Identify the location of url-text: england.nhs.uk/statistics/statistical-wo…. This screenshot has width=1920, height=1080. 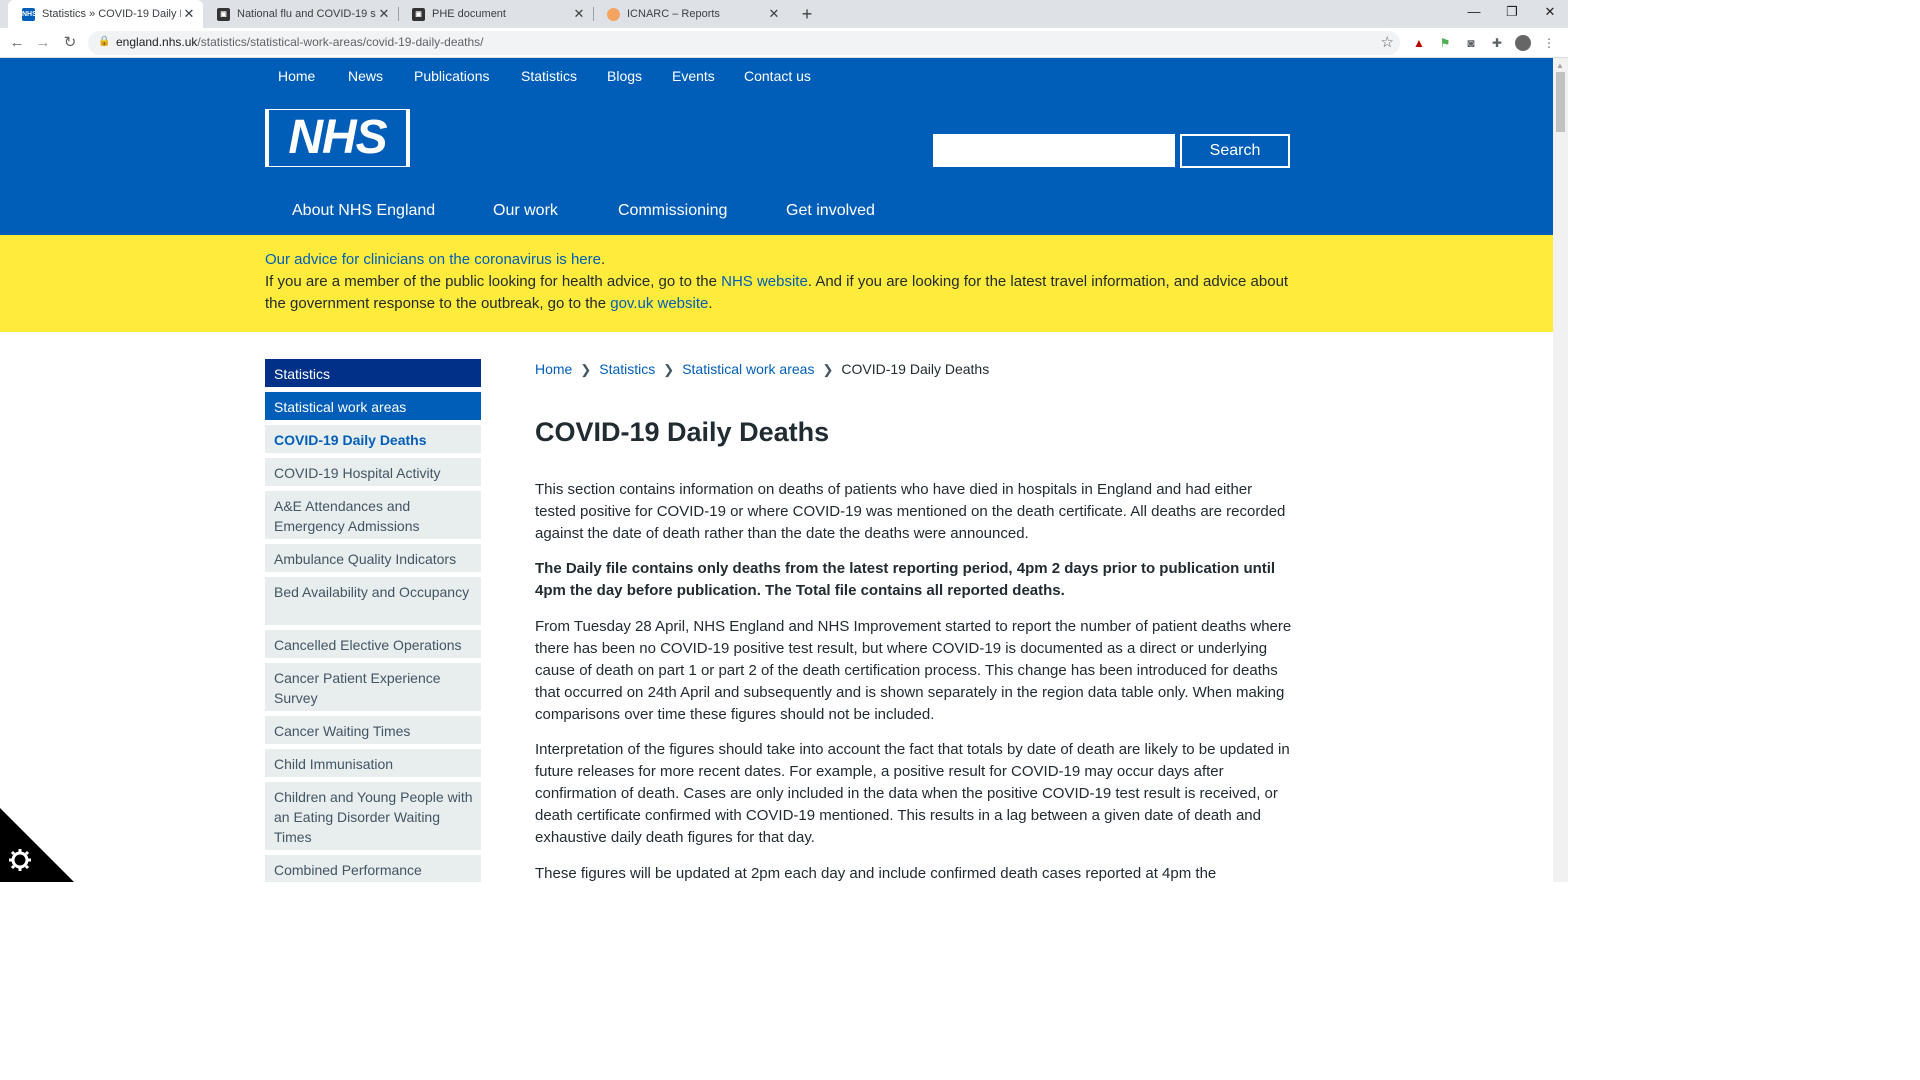
(300, 42).